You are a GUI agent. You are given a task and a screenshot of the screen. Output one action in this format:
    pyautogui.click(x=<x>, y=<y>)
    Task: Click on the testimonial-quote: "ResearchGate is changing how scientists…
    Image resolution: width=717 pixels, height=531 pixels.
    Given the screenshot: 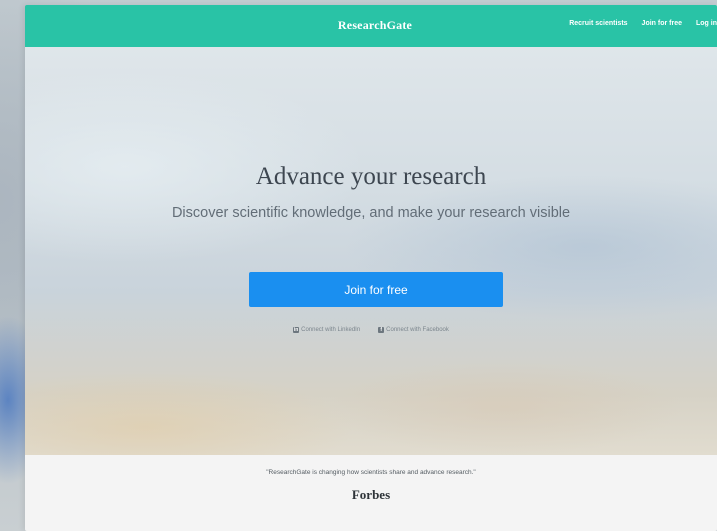 What is the action you would take?
    pyautogui.click(x=371, y=472)
    